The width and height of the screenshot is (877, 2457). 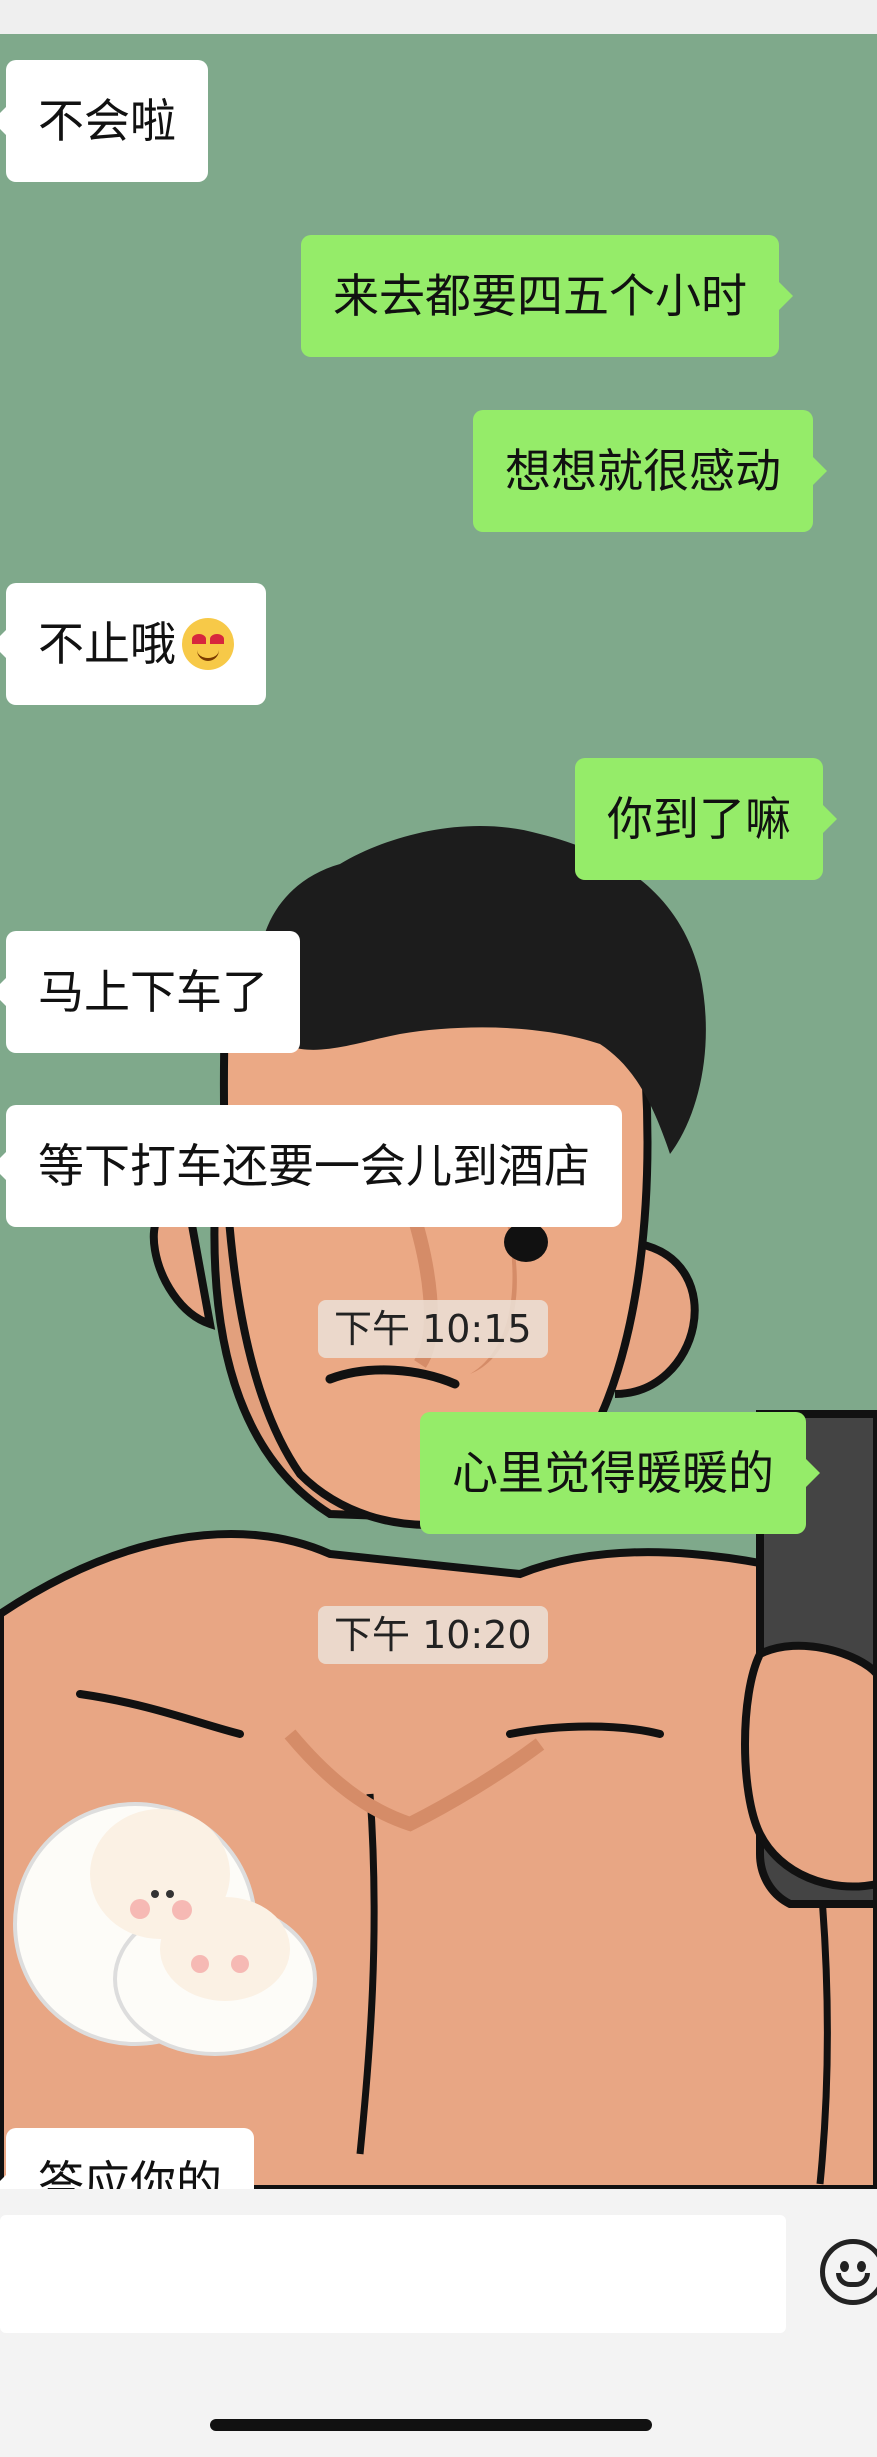 What do you see at coordinates (393, 2274) in the screenshot?
I see `message-input` at bounding box center [393, 2274].